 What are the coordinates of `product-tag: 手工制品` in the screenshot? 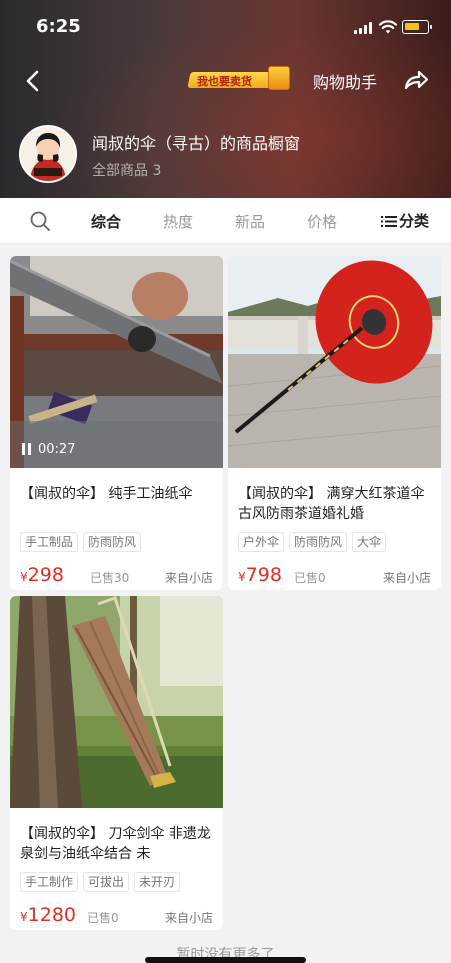 It's located at (49, 542).